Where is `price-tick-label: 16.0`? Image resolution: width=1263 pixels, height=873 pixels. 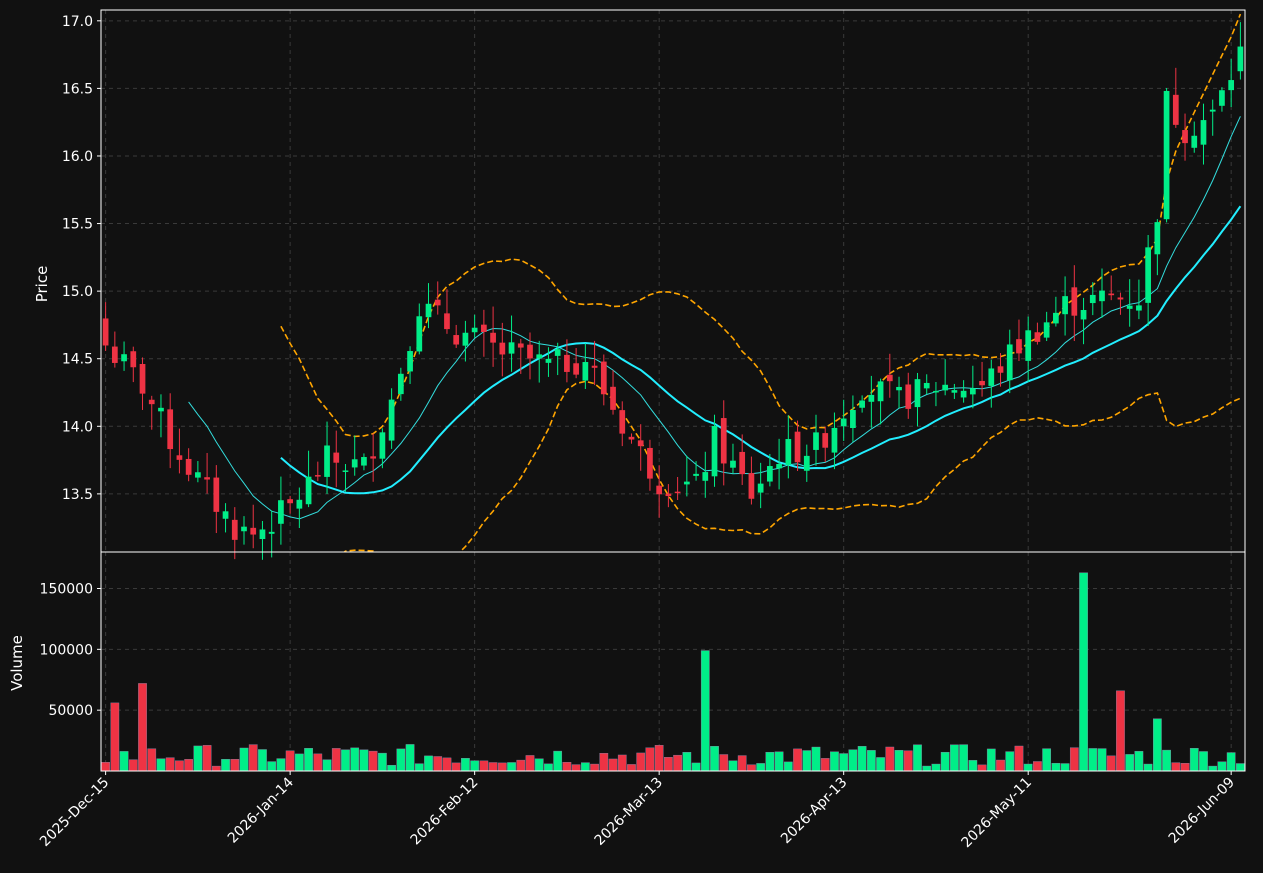
price-tick-label: 16.0 is located at coordinates (77, 157).